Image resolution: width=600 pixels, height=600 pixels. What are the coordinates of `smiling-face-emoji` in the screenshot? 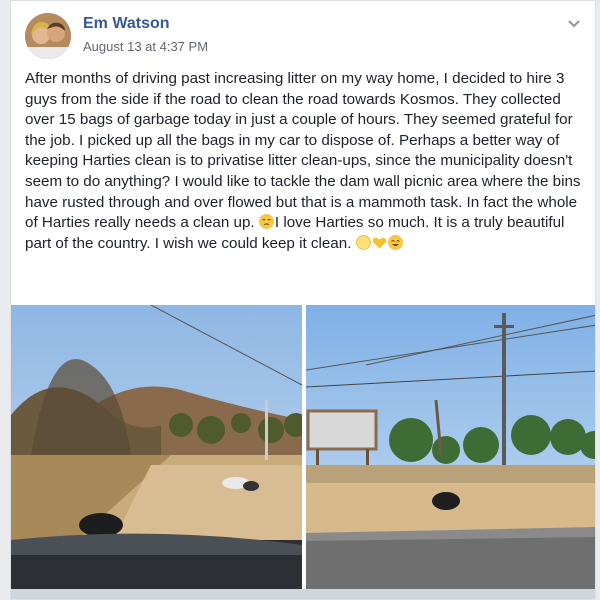 It's located at (363, 242).